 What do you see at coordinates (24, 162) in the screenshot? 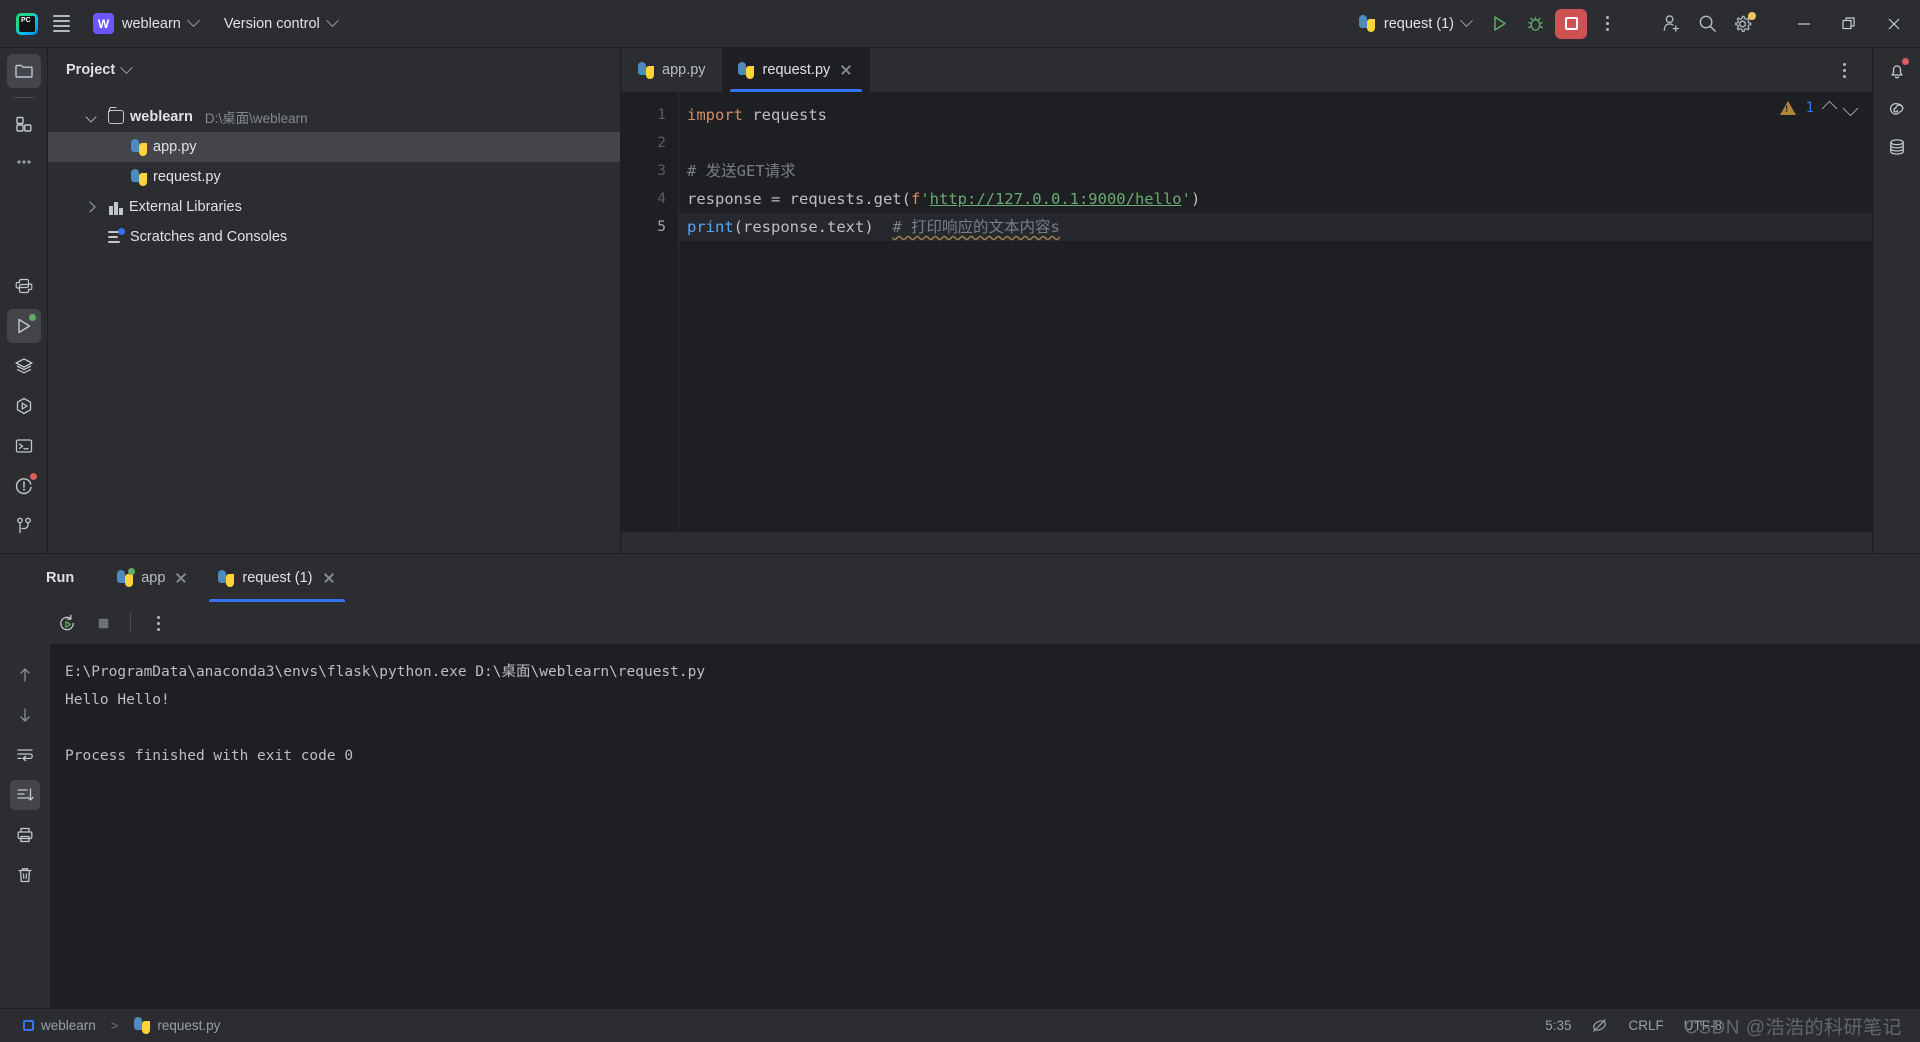
I see `sidebar-item-more` at bounding box center [24, 162].